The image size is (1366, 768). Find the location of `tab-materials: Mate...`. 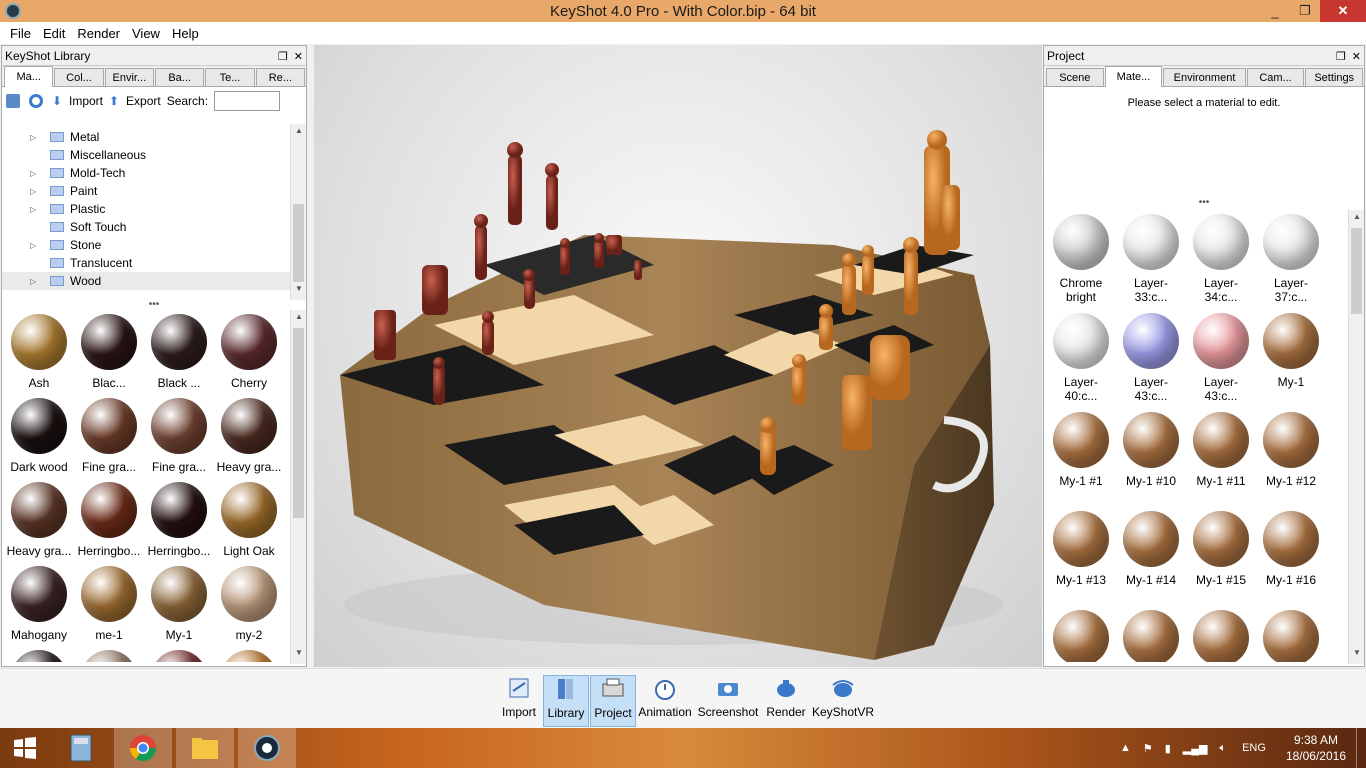

tab-materials: Mate... is located at coordinates (1133, 76).